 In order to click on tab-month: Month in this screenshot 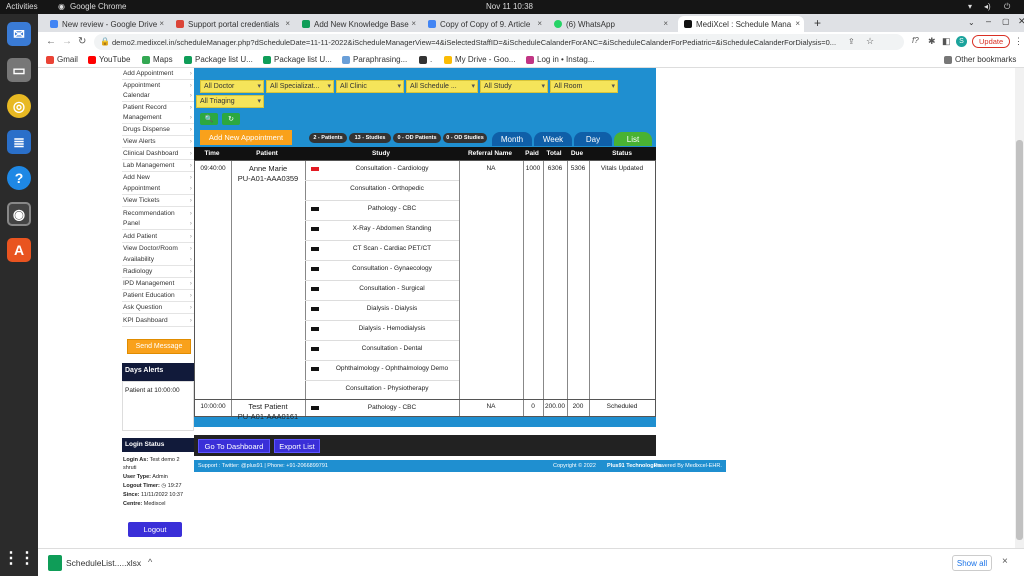, I will do `click(512, 139)`.